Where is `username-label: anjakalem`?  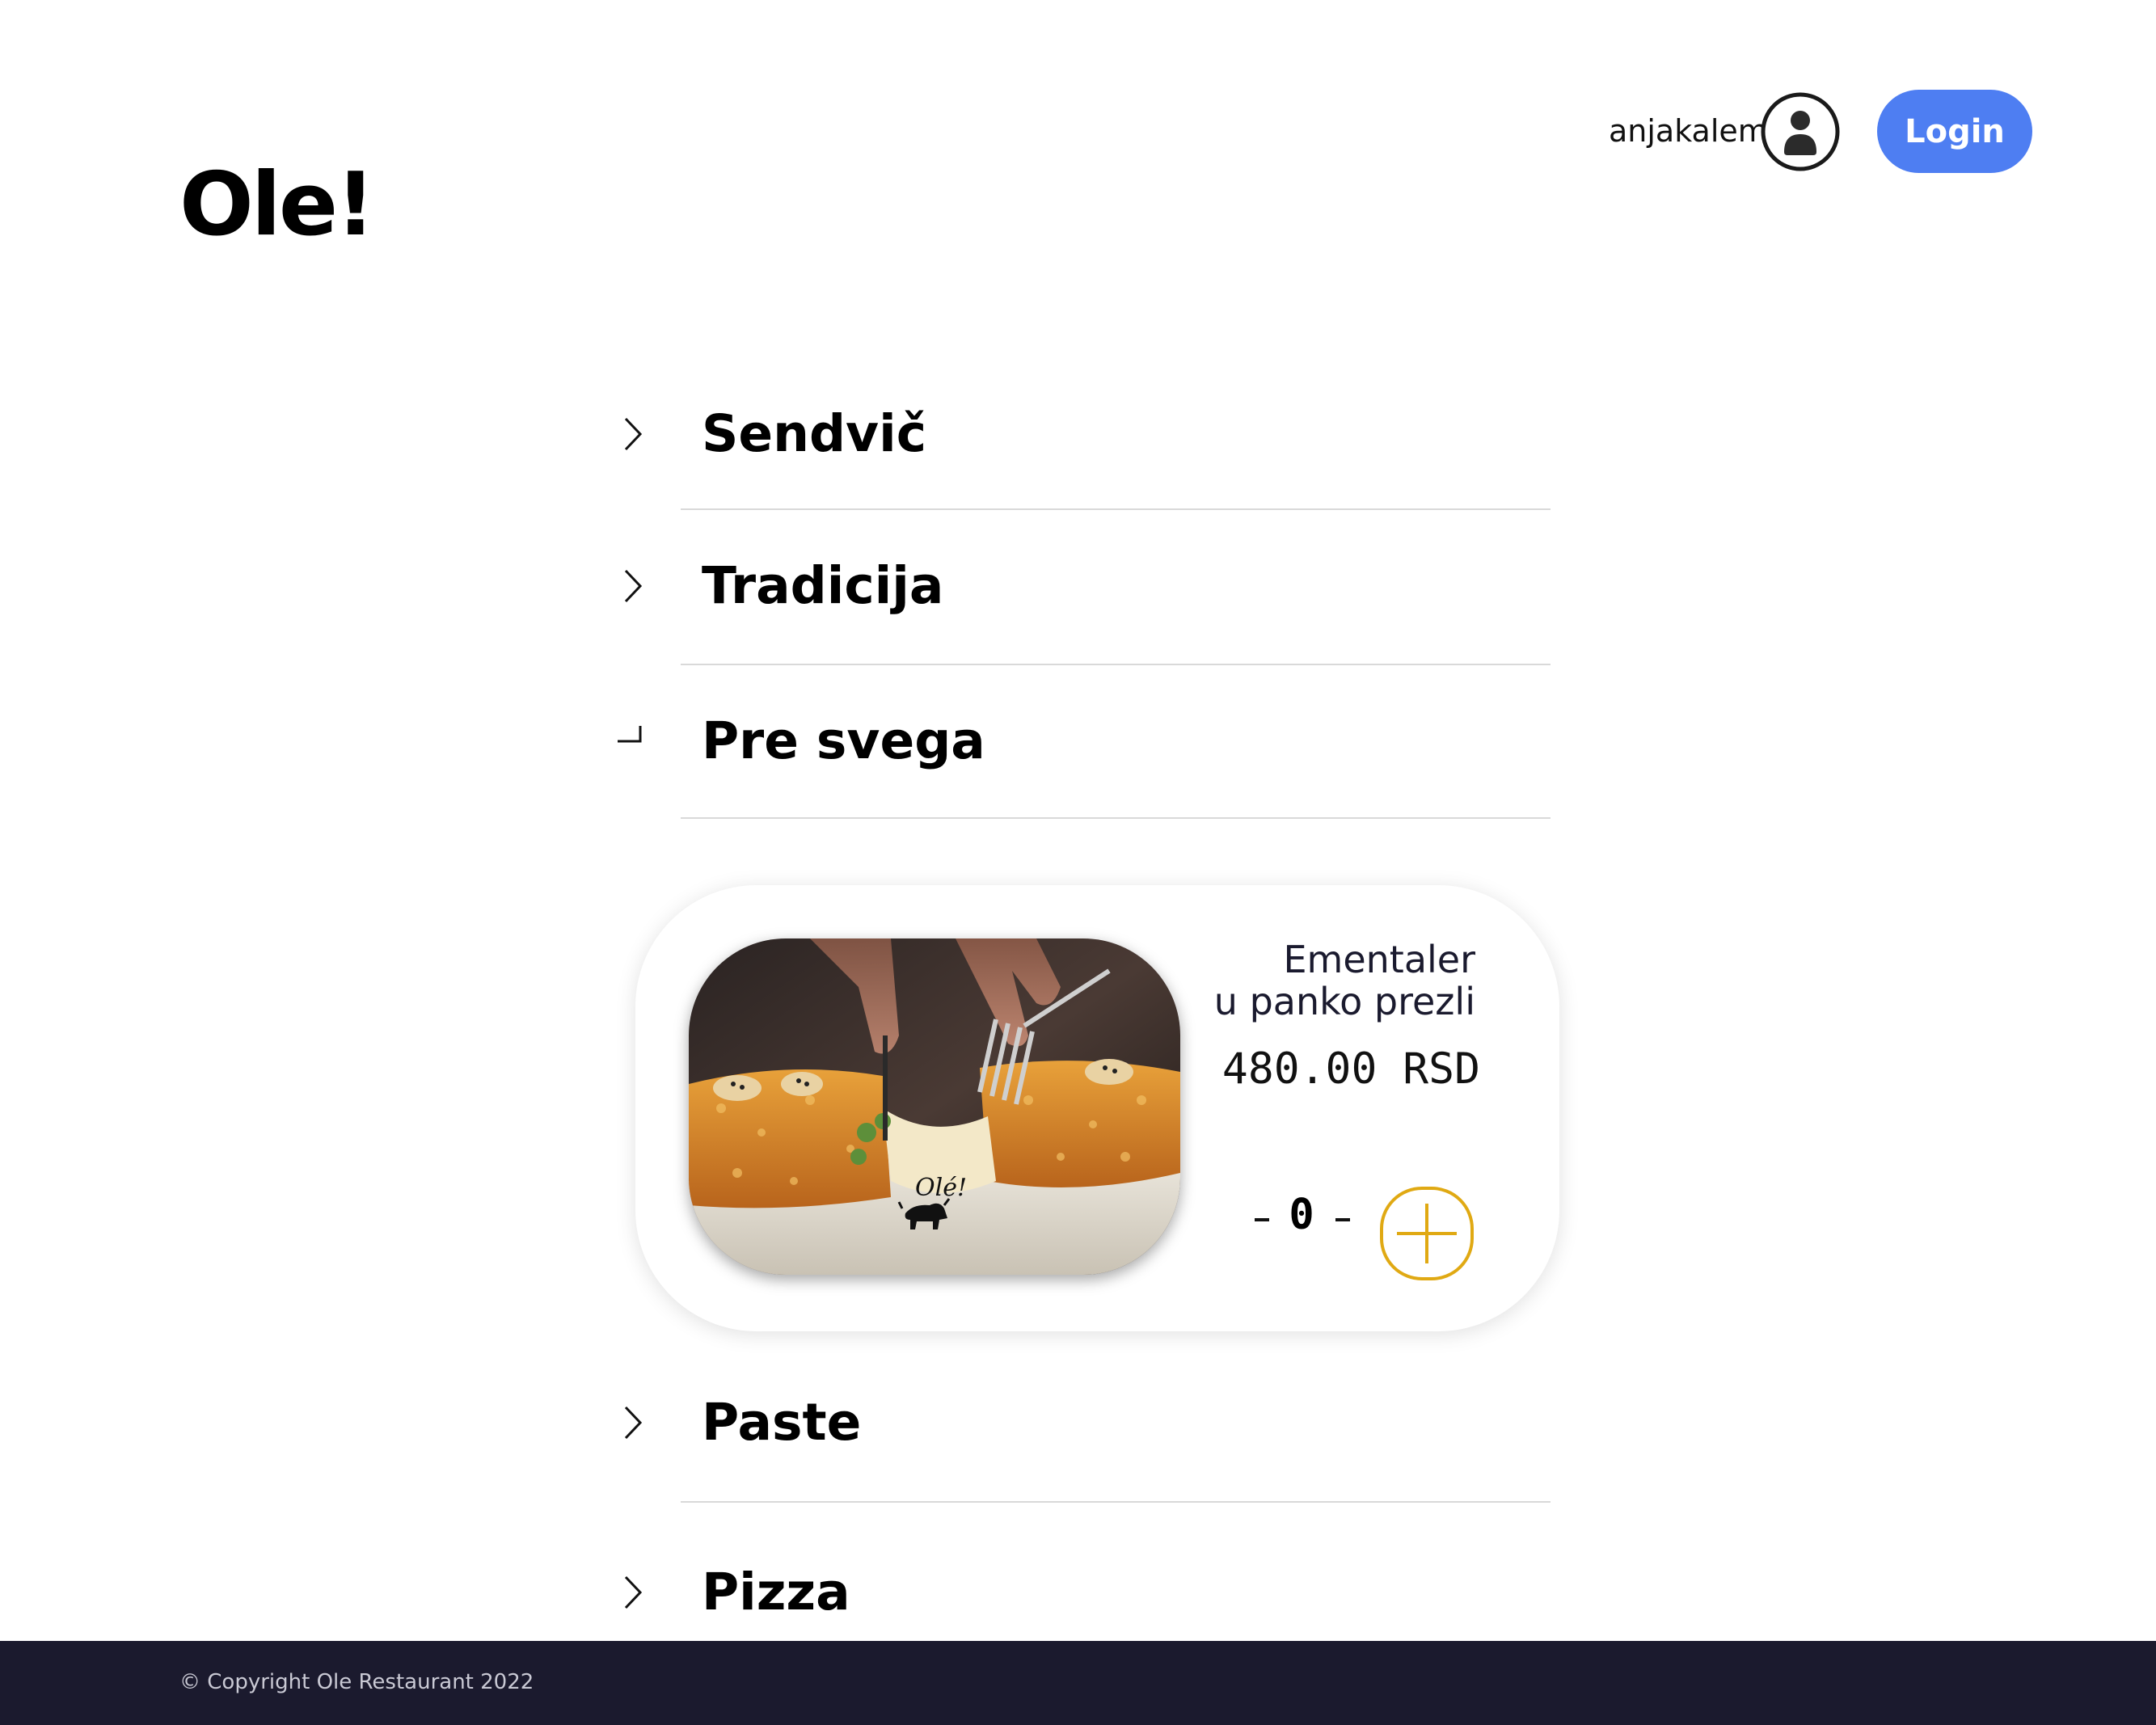 username-label: anjakalem is located at coordinates (1689, 131).